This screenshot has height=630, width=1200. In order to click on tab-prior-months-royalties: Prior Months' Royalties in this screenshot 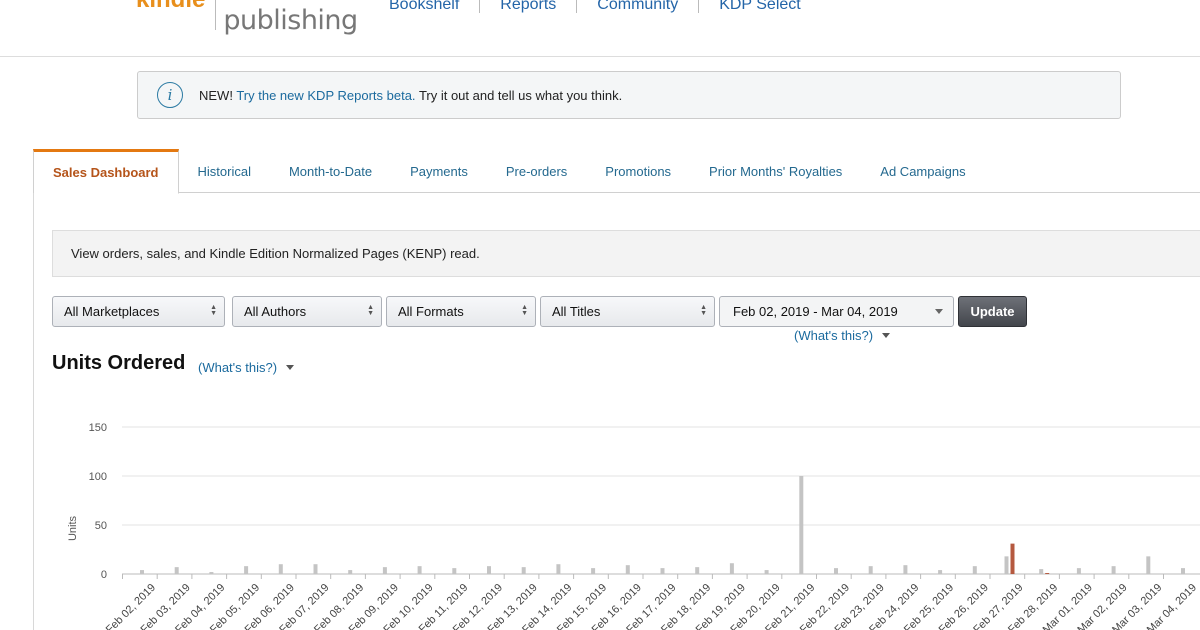, I will do `click(775, 171)`.